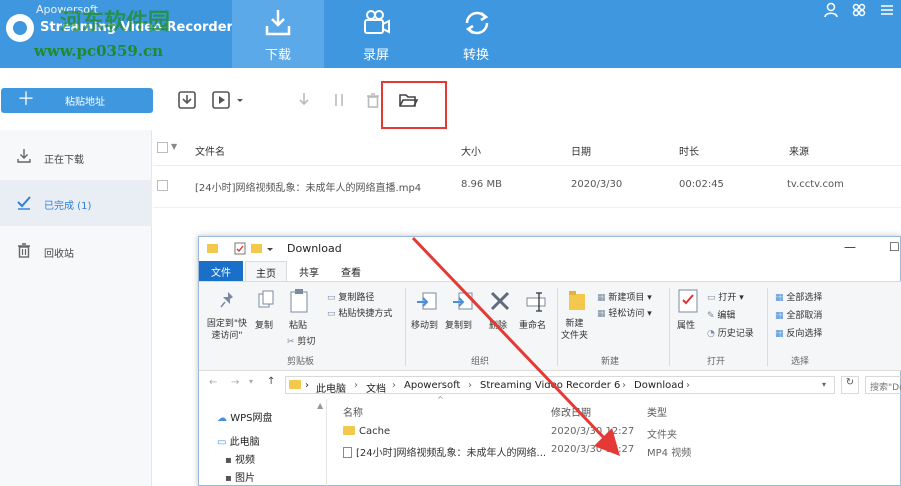  I want to click on skin-icon, so click(859, 10).